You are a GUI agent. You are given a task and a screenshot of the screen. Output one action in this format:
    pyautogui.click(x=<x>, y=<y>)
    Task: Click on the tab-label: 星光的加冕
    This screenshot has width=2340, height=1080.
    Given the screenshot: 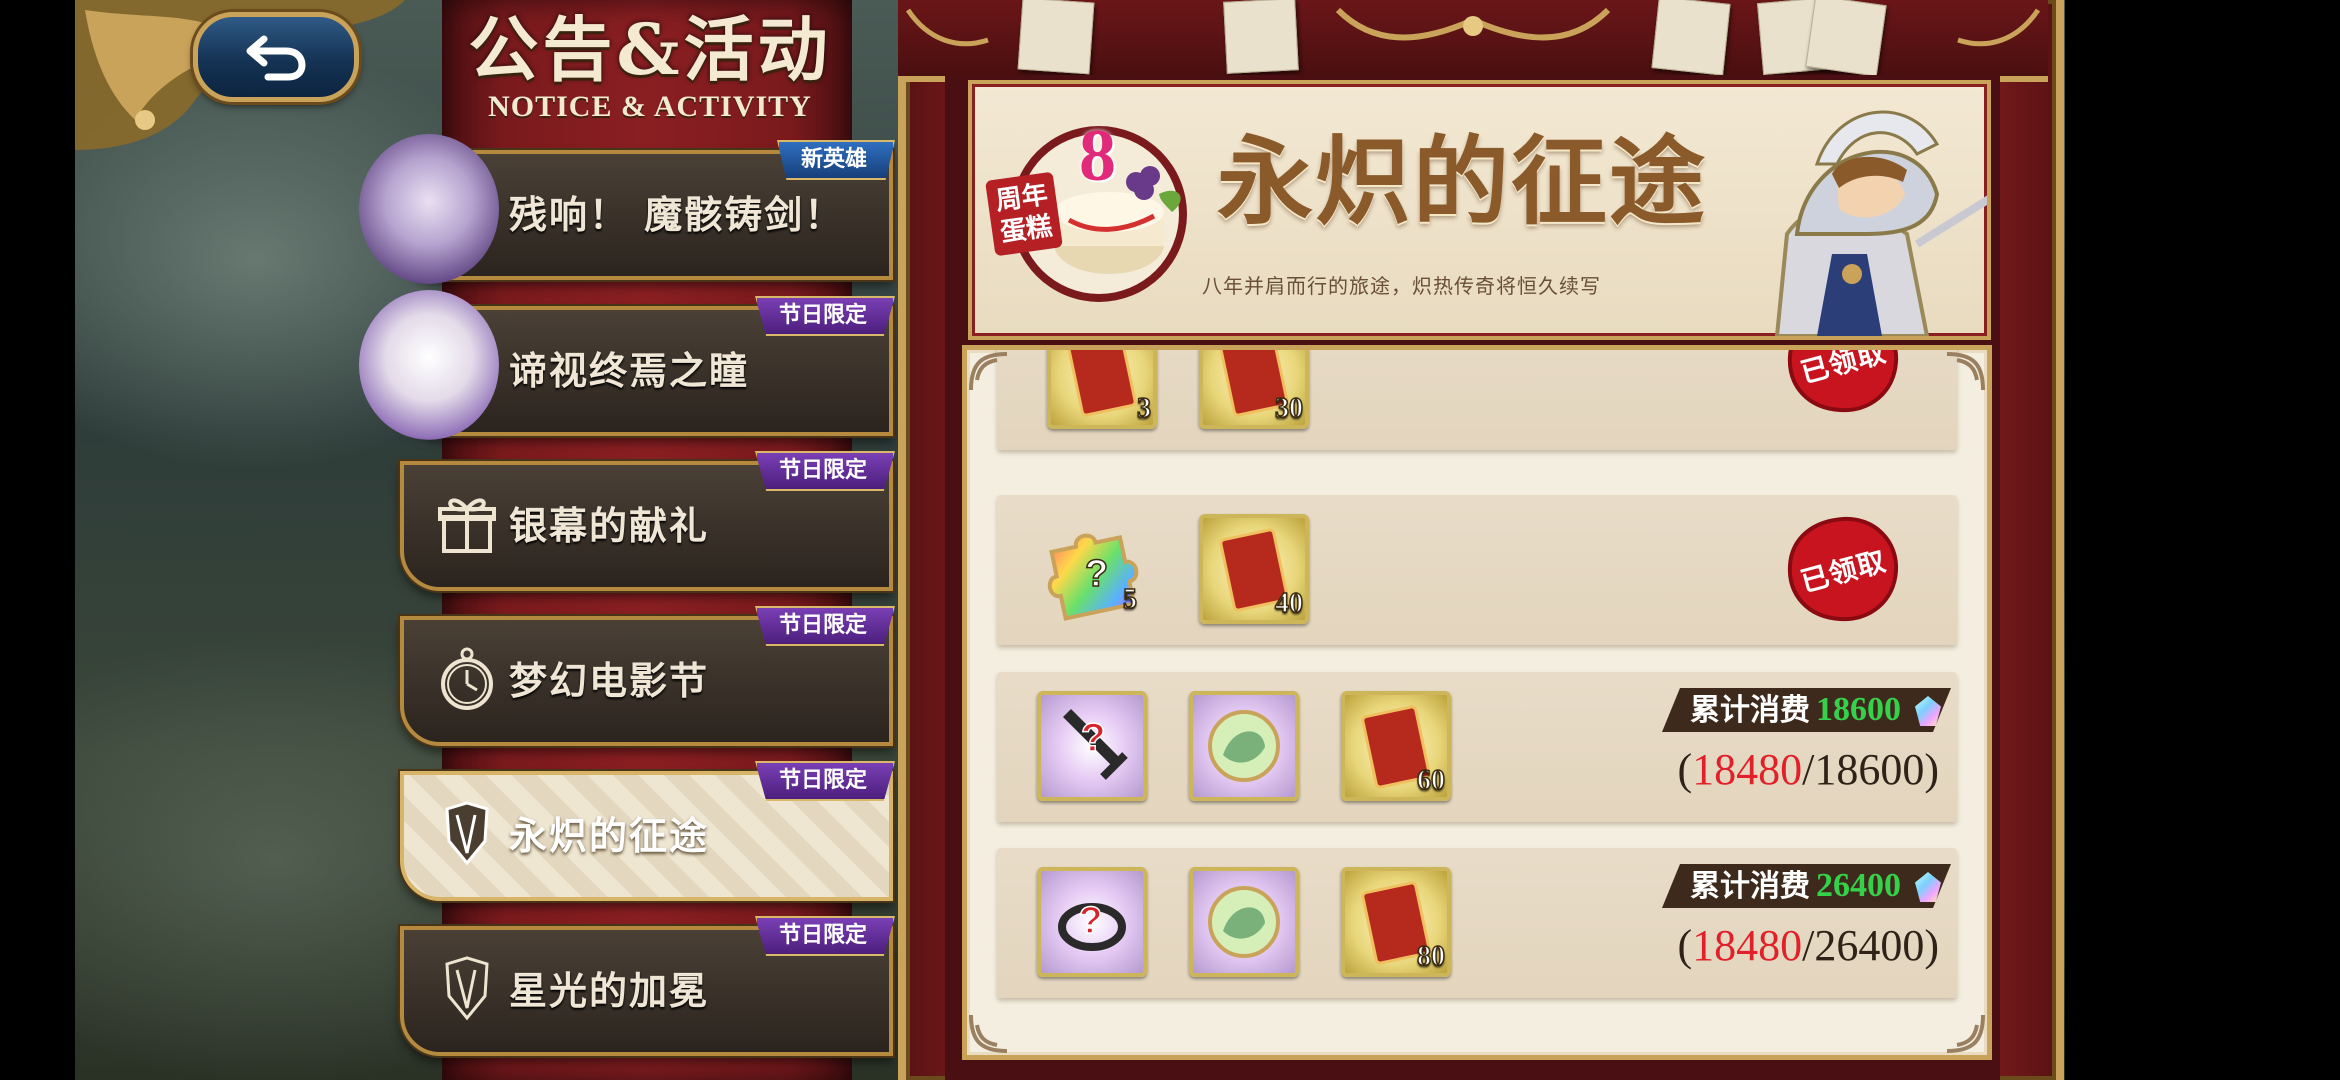 What is the action you would take?
    pyautogui.click(x=609, y=990)
    